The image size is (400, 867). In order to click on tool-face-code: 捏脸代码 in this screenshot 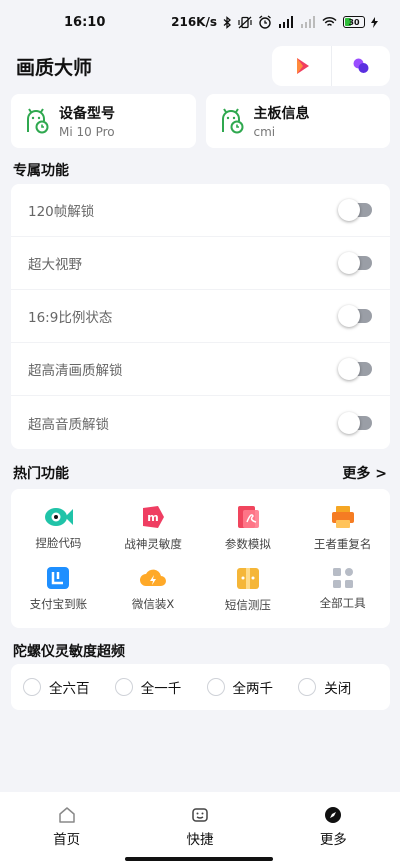, I will do `click(58, 528)`.